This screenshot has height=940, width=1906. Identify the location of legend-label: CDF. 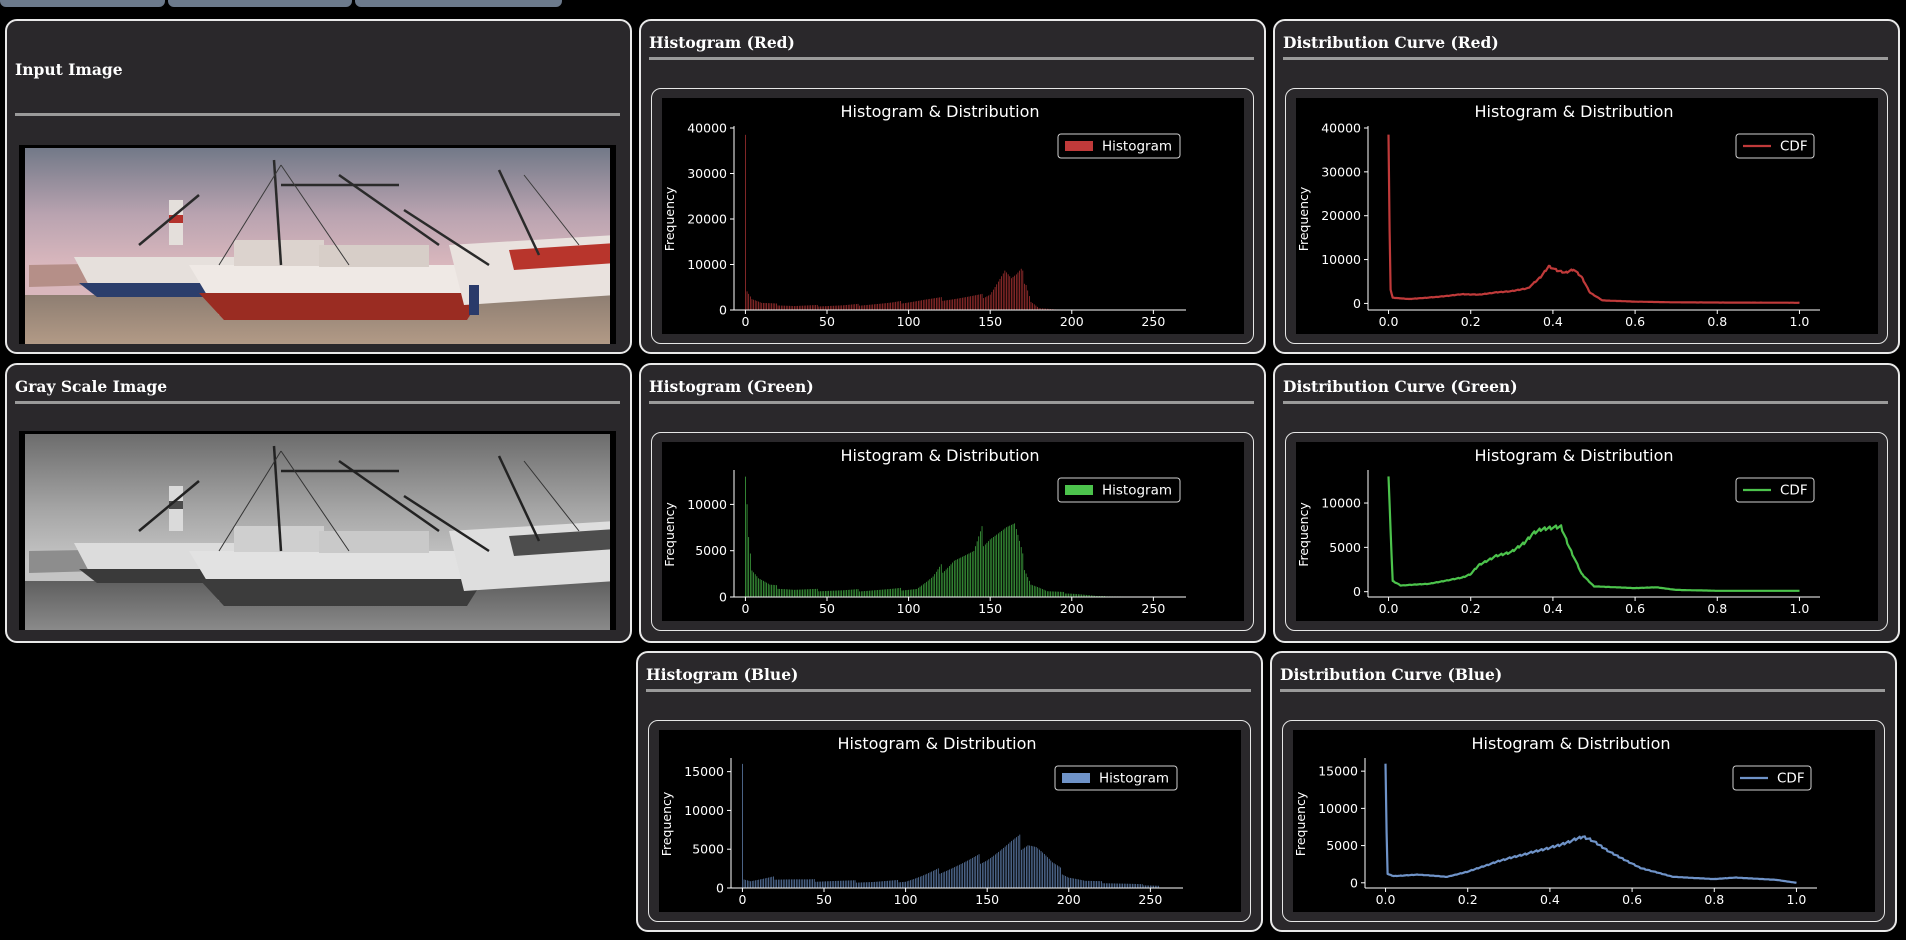
(1791, 779).